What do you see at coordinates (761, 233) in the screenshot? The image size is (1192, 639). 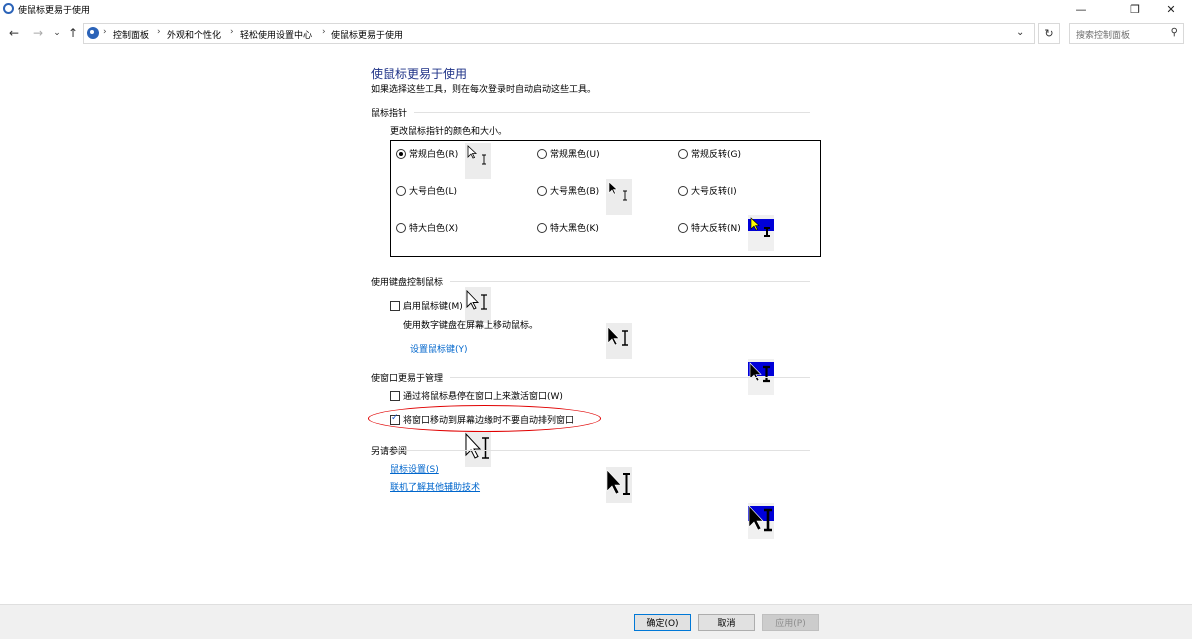 I see `regular-inverted-cursor-icon` at bounding box center [761, 233].